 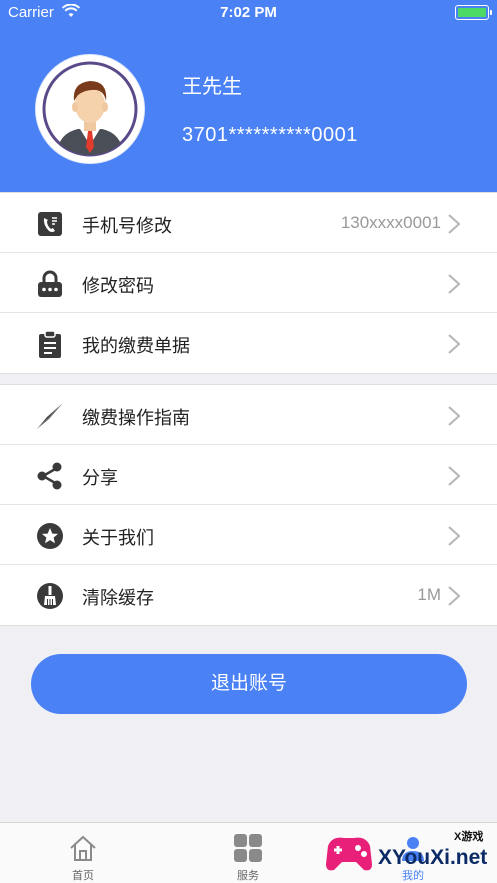 What do you see at coordinates (248, 848) in the screenshot?
I see `grid-icon` at bounding box center [248, 848].